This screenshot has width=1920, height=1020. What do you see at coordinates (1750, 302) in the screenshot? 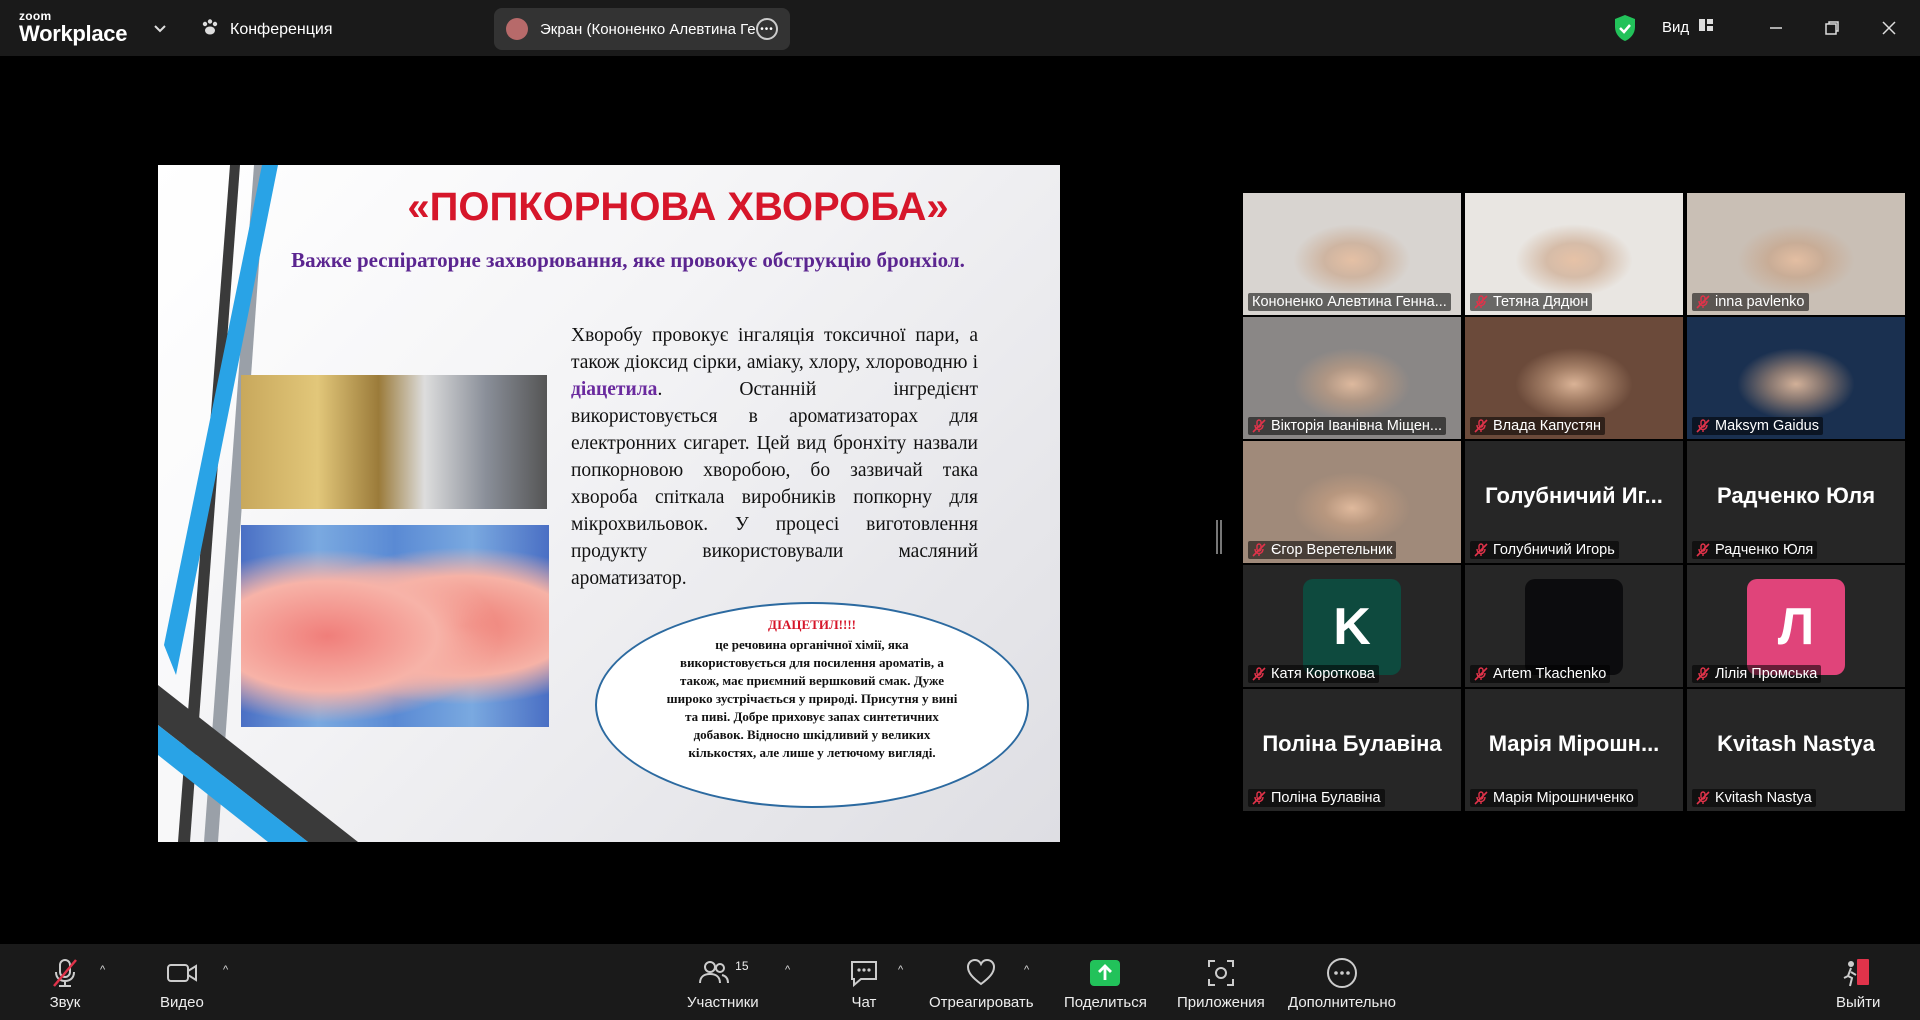
I see `participant-name: inna pavlenko` at bounding box center [1750, 302].